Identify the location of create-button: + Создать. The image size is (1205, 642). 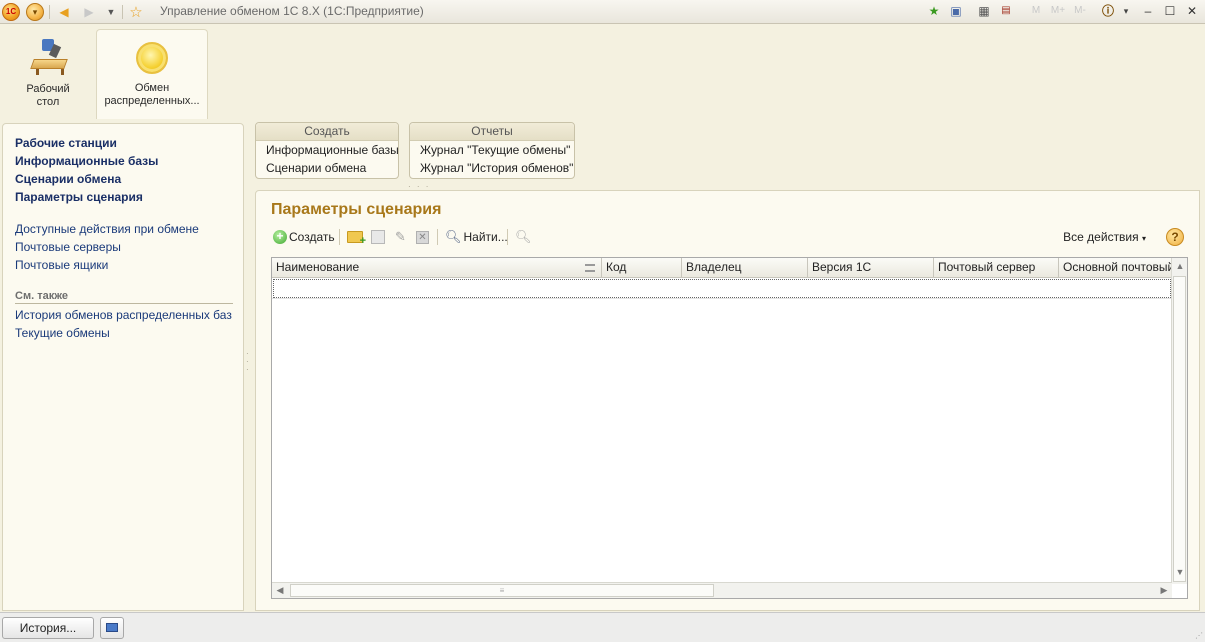
(304, 237).